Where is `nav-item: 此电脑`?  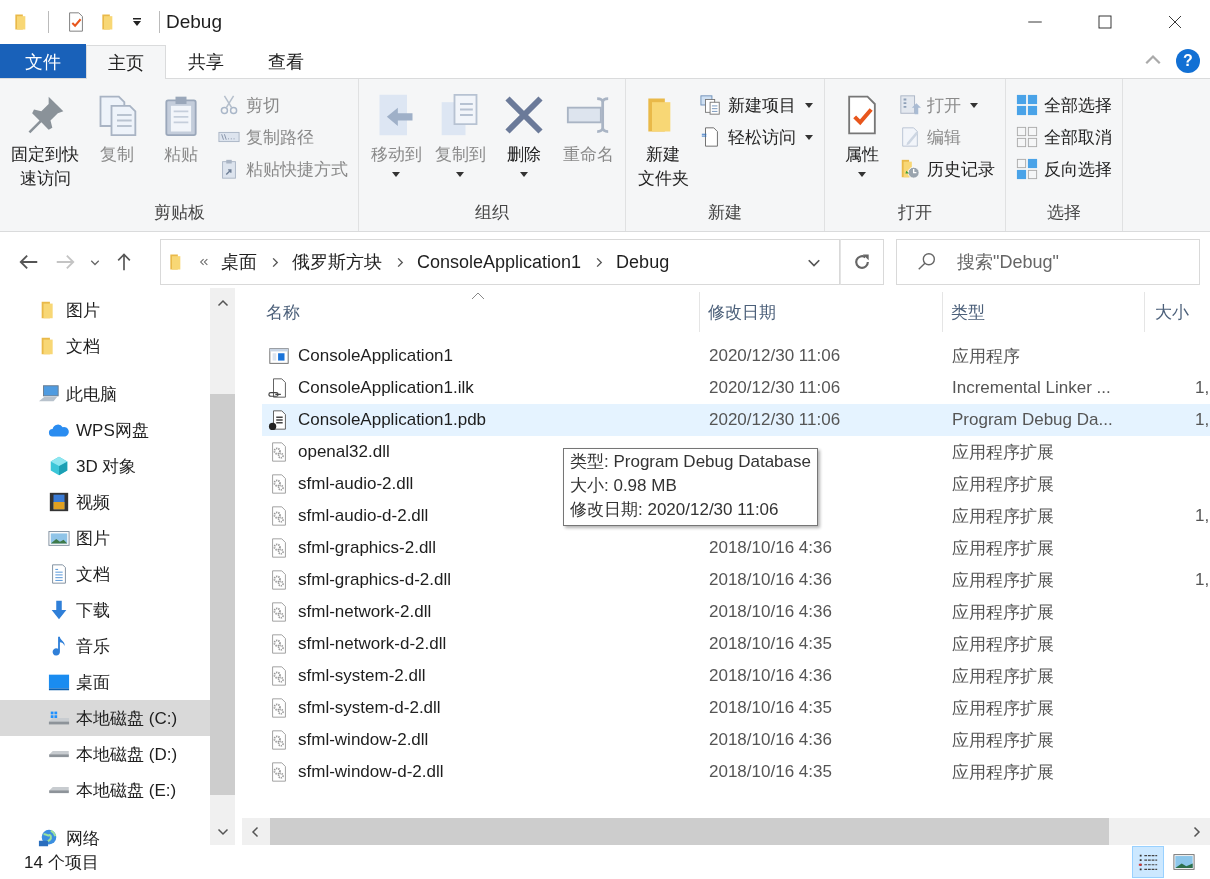
nav-item: 此电脑 is located at coordinates (105, 394).